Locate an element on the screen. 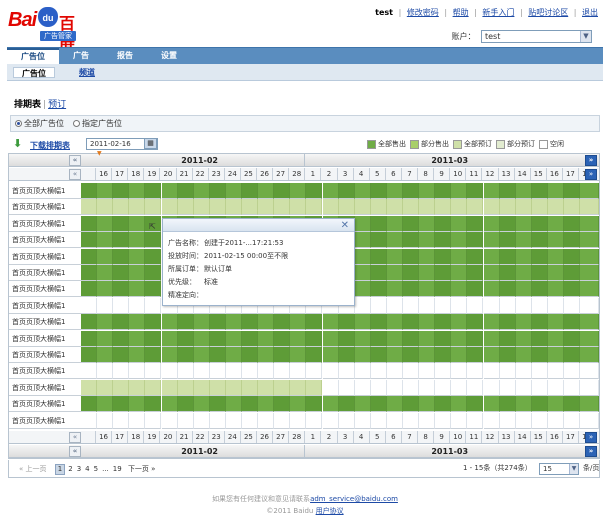 The width and height of the screenshot is (610, 525). getting-started-link: 新手入门 is located at coordinates (498, 12).